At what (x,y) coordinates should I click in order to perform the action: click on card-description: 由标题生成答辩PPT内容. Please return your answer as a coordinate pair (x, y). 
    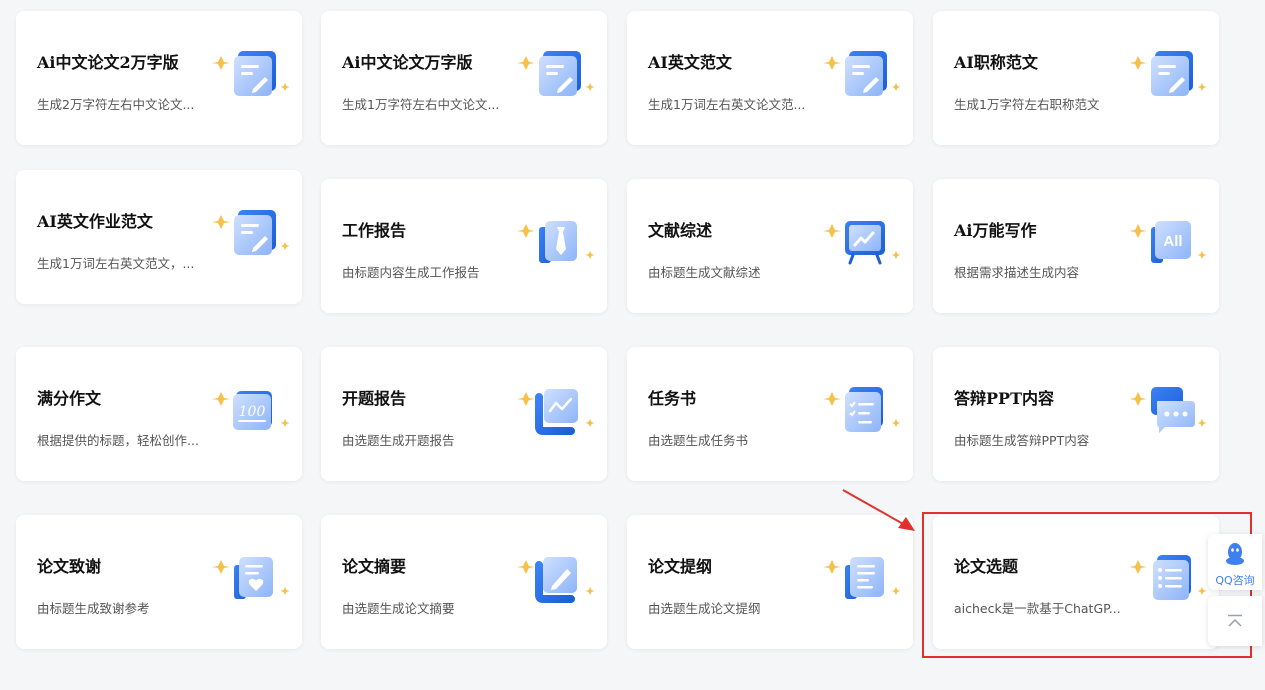
    Looking at the image, I should click on (1022, 440).